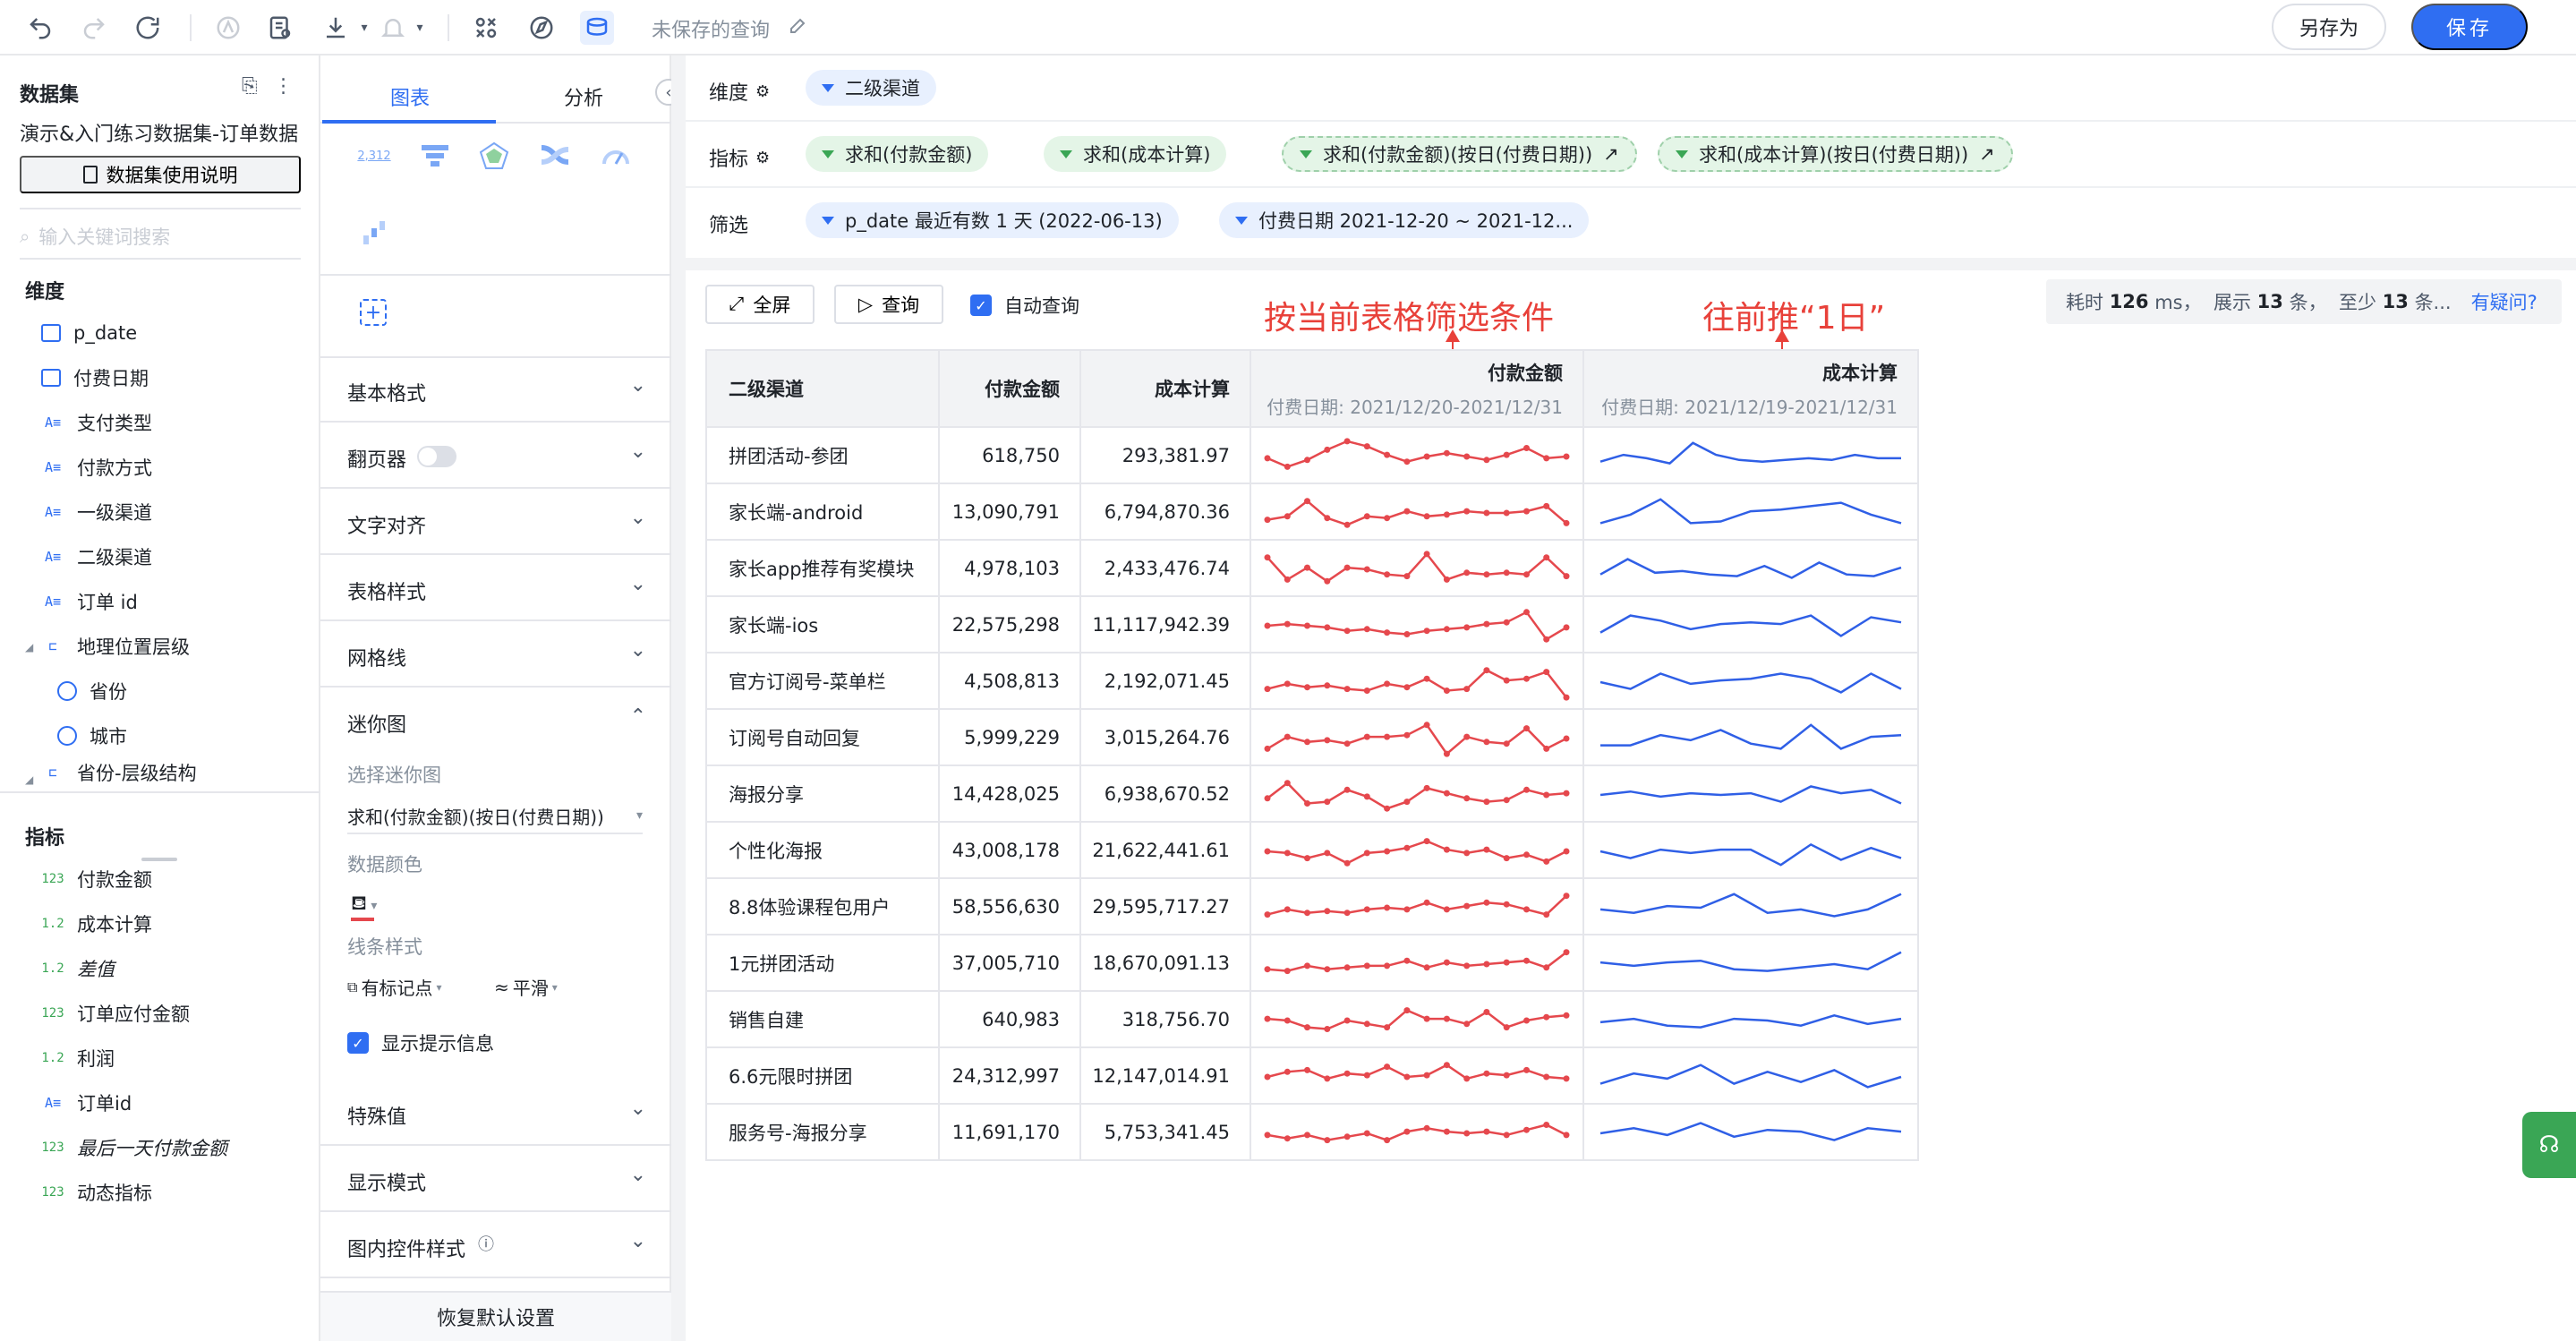  Describe the element at coordinates (96, 1192) in the screenshot. I see `measure-field-dynamic: 123 动态指标` at that location.